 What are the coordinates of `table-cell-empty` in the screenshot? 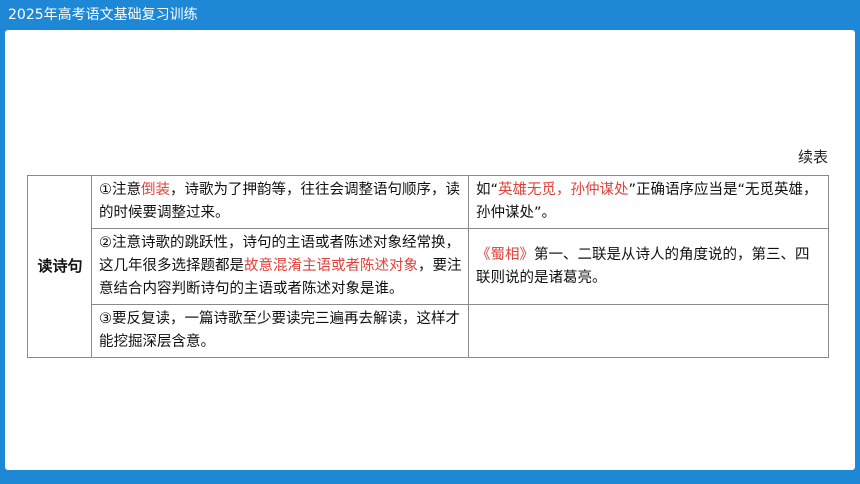 It's located at (648, 331).